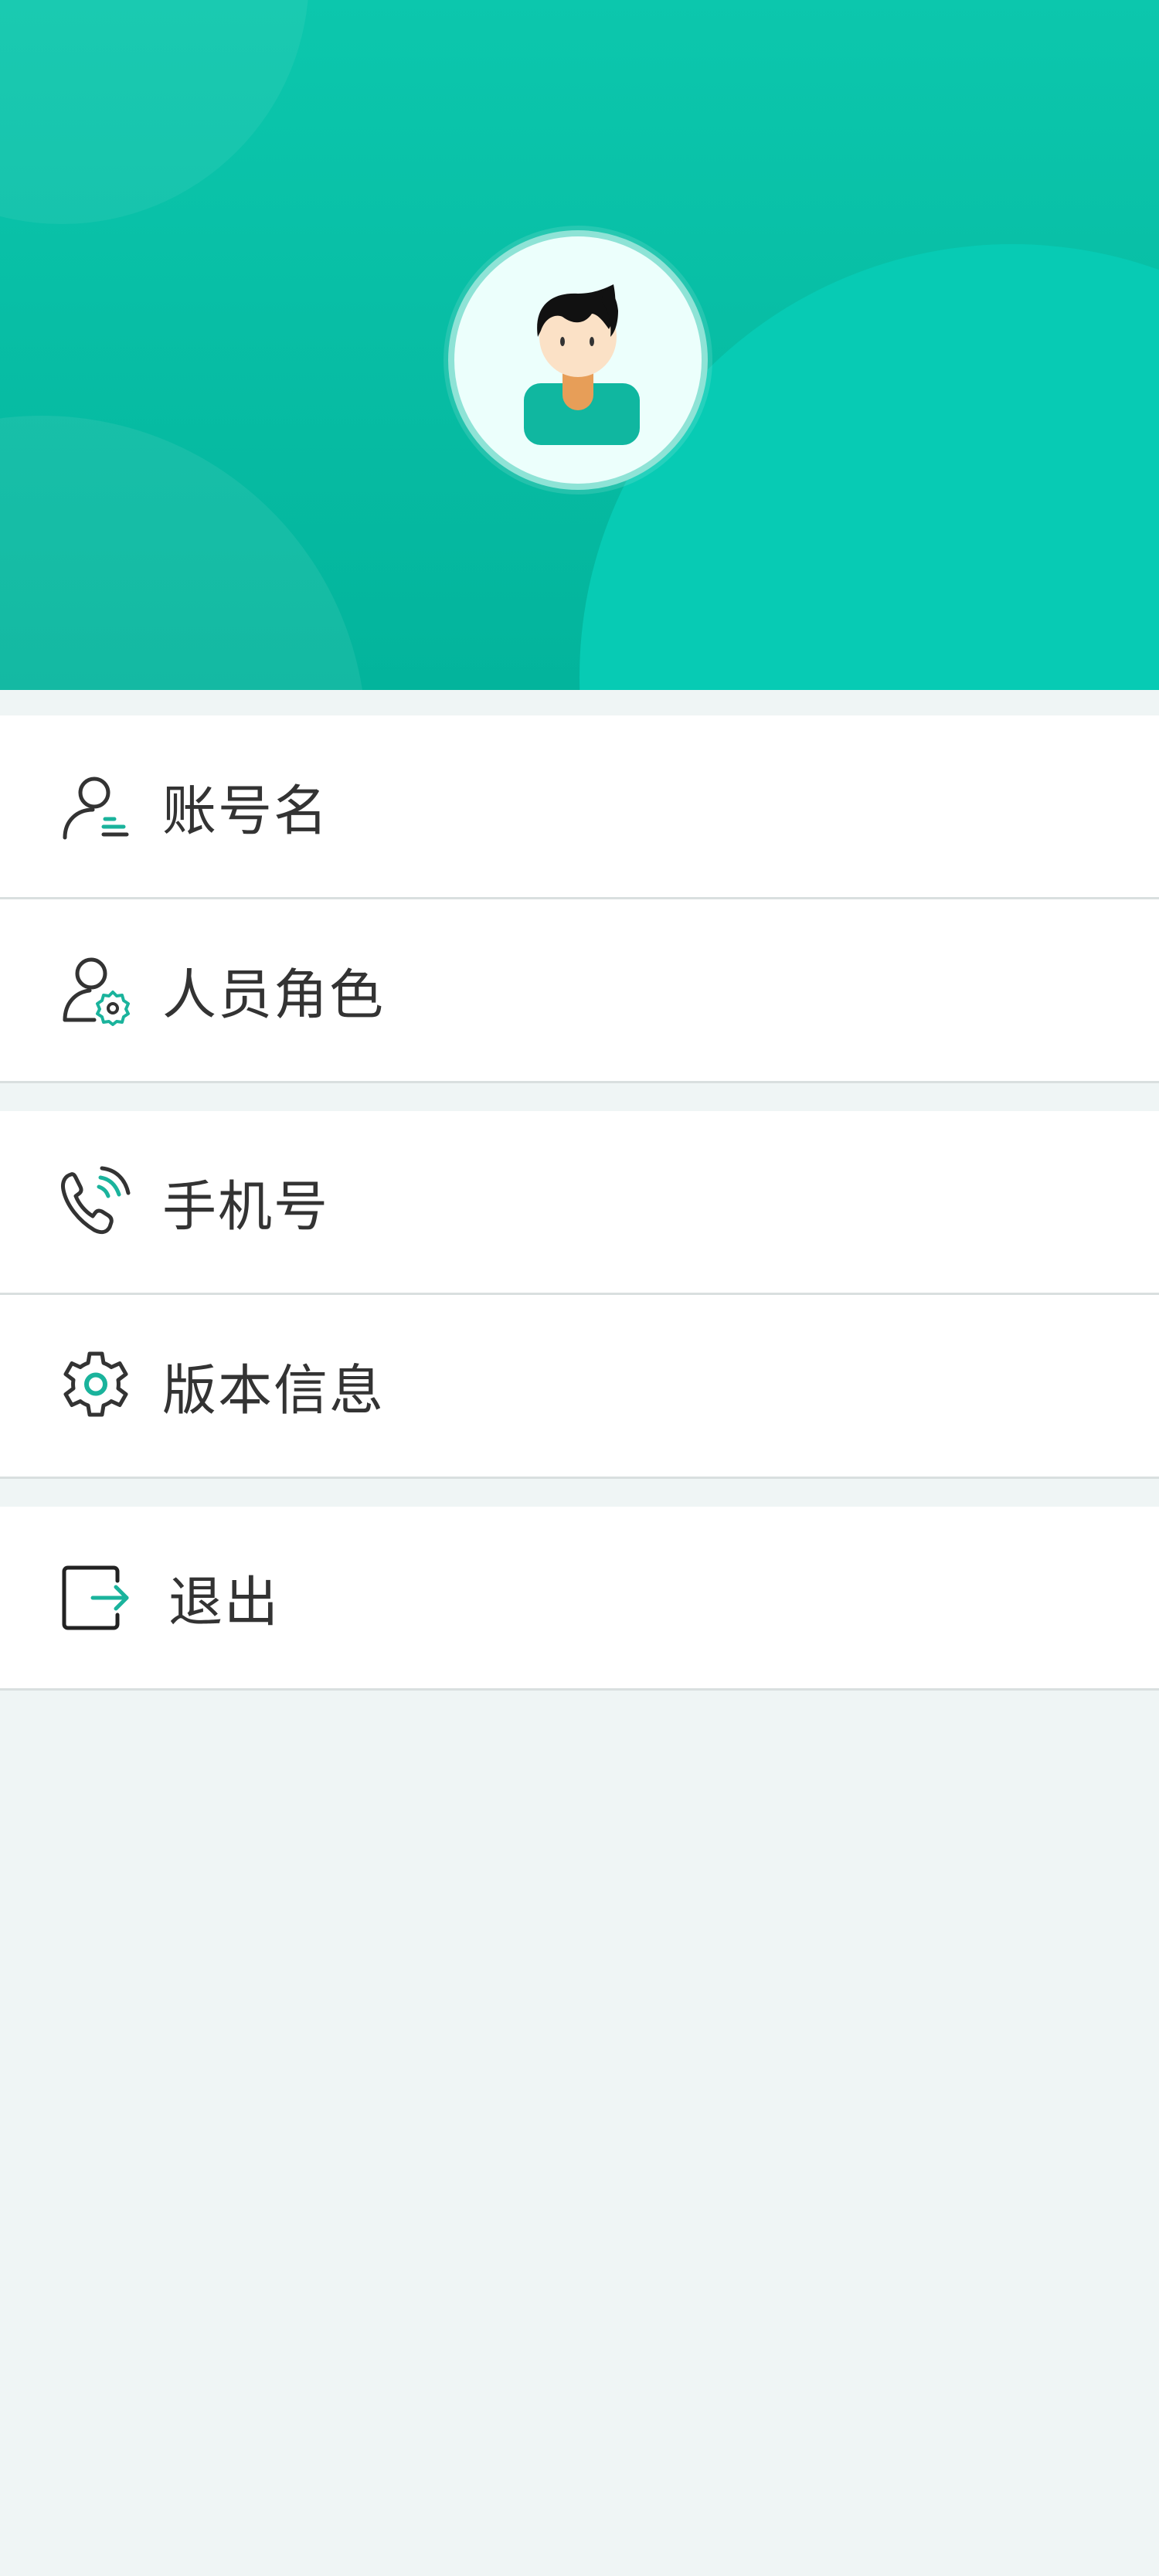 This screenshot has height=2576, width=1159. Describe the element at coordinates (582, 364) in the screenshot. I see `avatar-illustration-icon` at that location.